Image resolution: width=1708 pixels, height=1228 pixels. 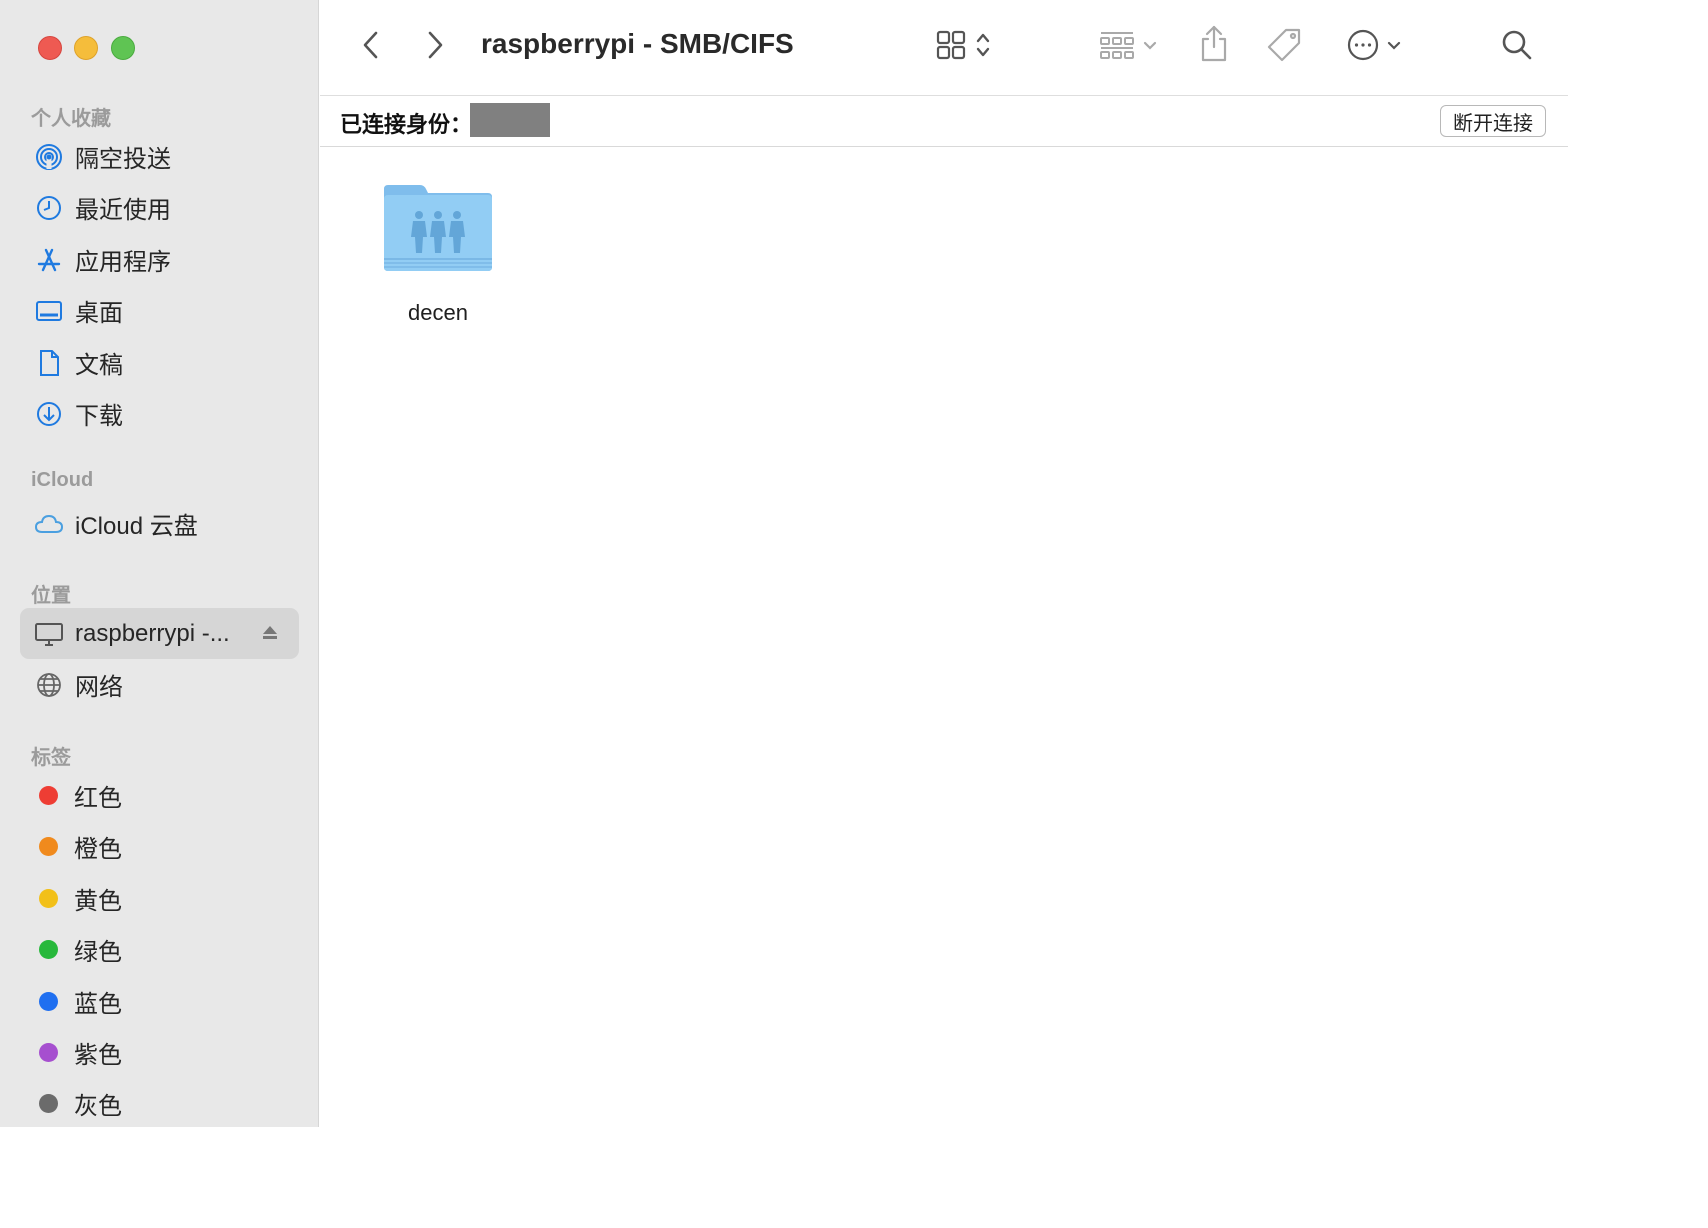 I want to click on download-icon, so click(x=49, y=414).